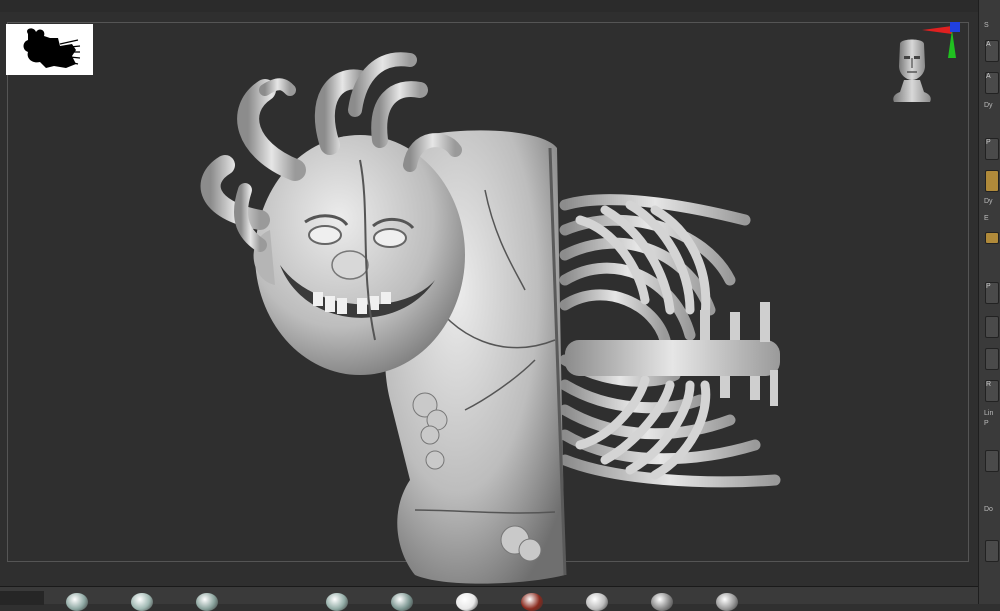 Image resolution: width=1000 pixels, height=611 pixels. I want to click on panel-label: Do, so click(988, 509).